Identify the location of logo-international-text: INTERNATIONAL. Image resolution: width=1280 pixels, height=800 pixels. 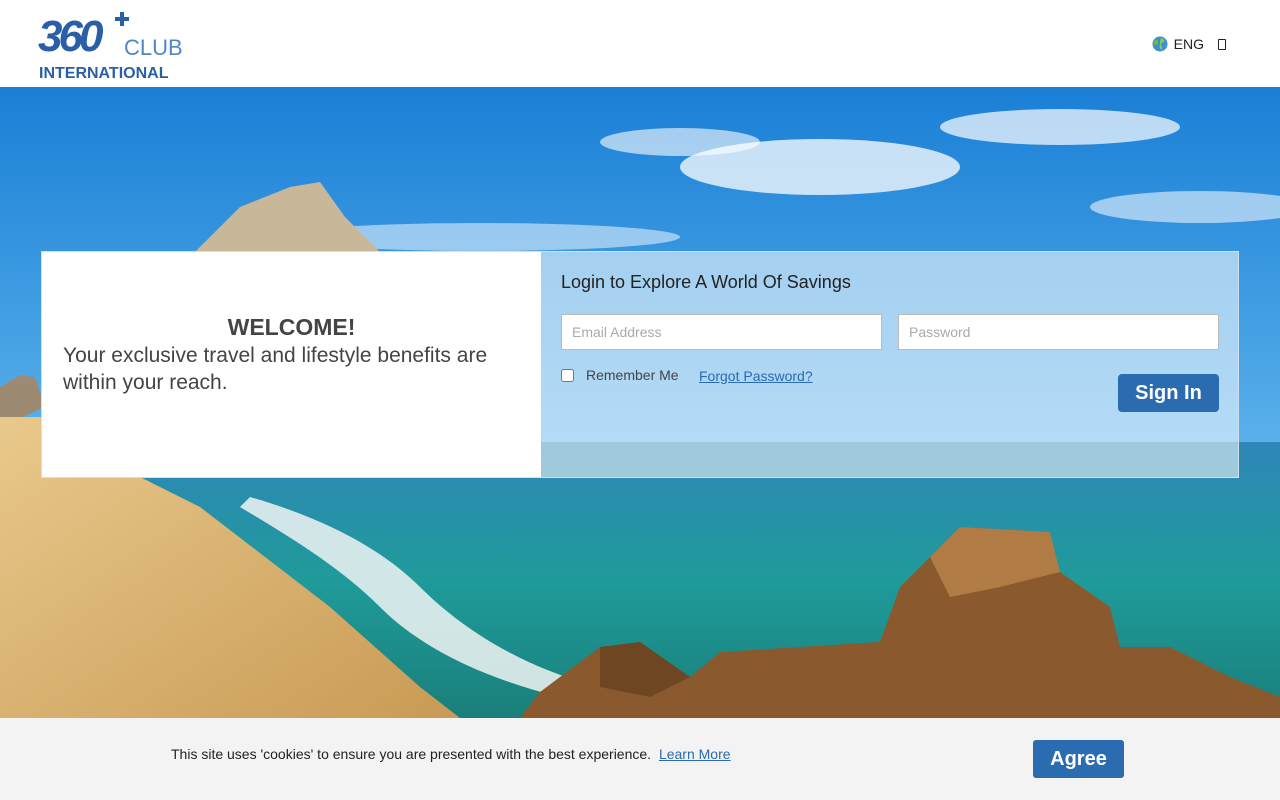
(104, 73).